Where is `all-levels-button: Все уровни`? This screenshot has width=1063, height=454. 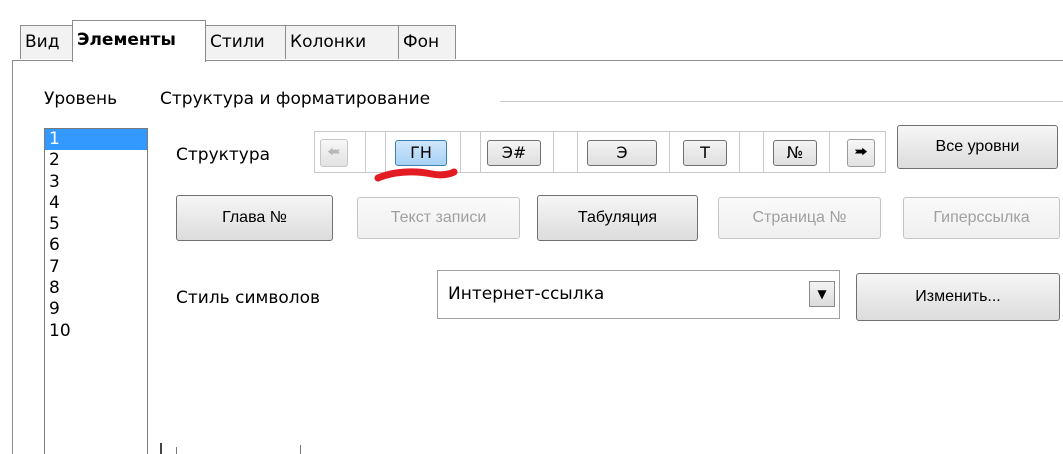
all-levels-button: Все уровни is located at coordinates (977, 147).